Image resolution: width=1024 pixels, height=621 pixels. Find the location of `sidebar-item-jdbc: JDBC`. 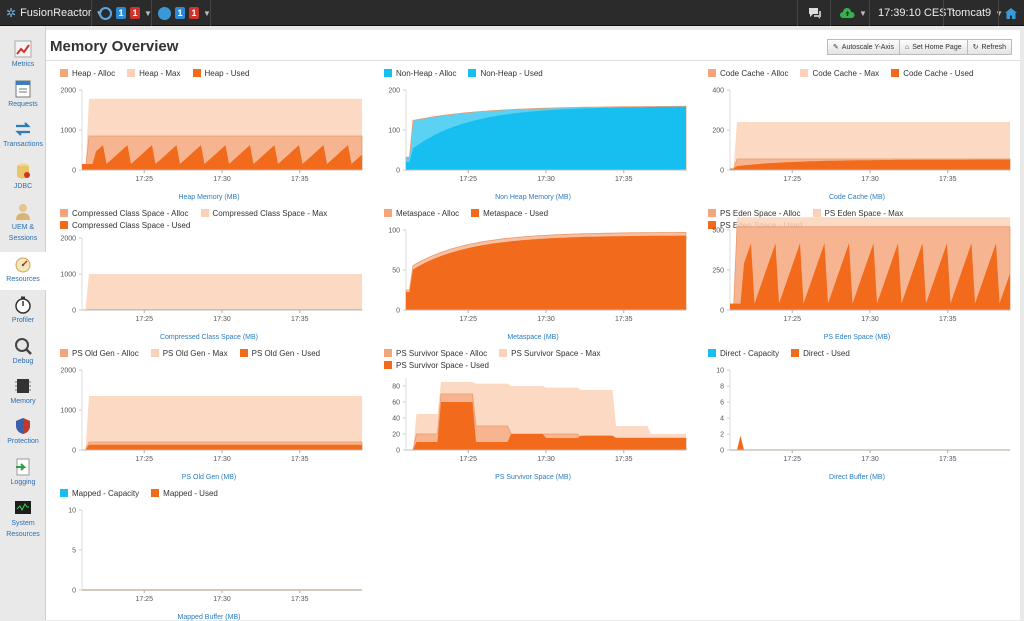

sidebar-item-jdbc: JDBC is located at coordinates (23, 177).